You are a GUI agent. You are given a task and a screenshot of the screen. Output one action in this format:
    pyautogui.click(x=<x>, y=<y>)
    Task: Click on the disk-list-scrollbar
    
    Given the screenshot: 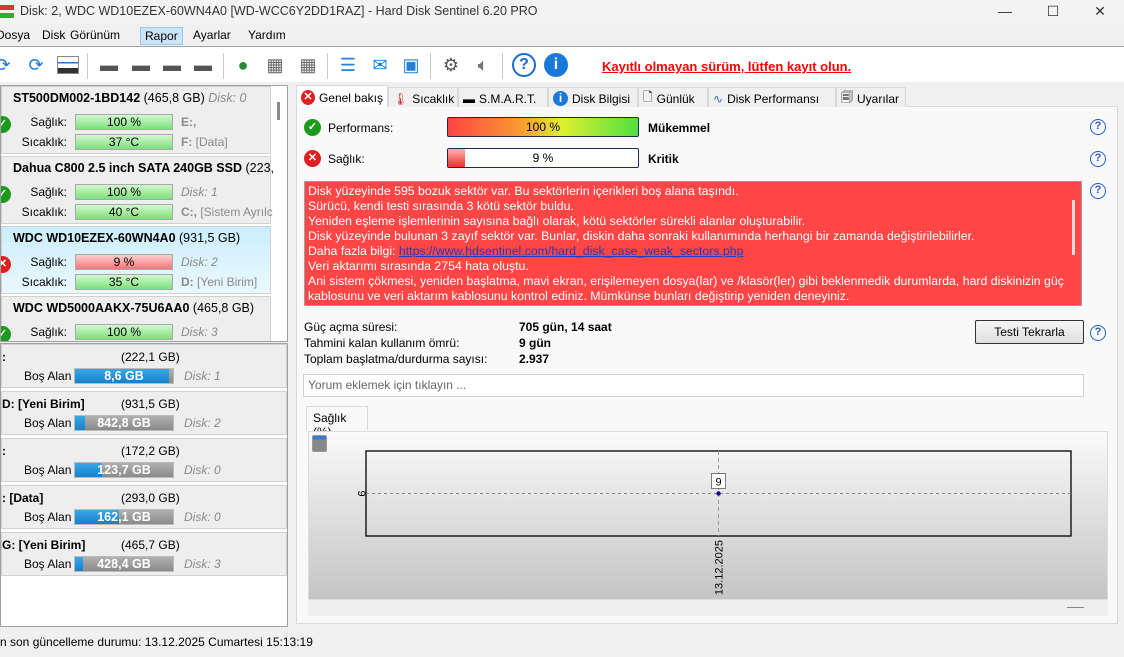 What is the action you would take?
    pyautogui.click(x=280, y=213)
    